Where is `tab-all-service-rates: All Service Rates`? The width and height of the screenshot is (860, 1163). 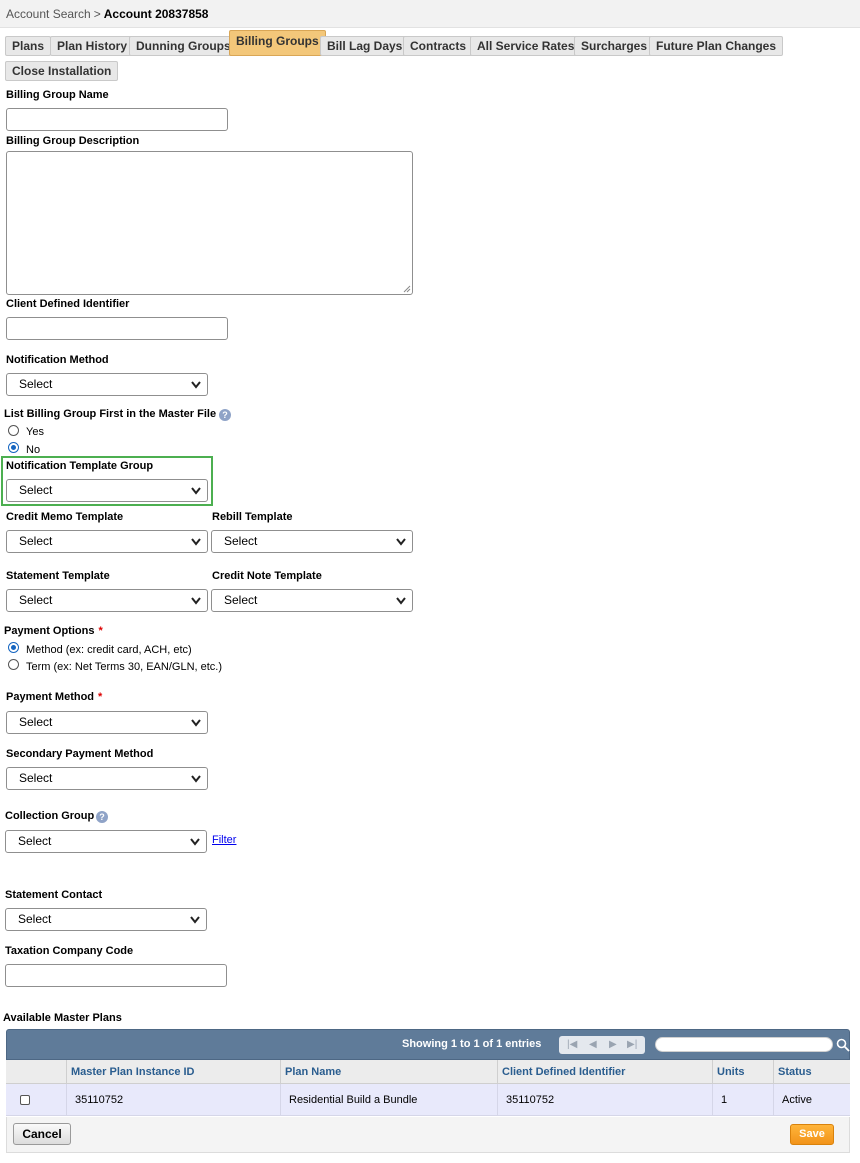 tab-all-service-rates: All Service Rates is located at coordinates (526, 46).